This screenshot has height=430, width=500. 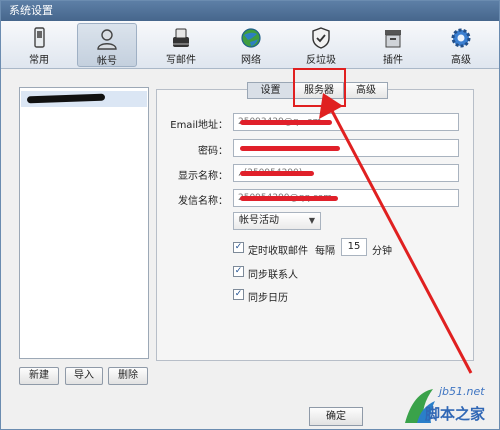 I want to click on sync-calendar-checkbox: ✓, so click(x=238, y=294).